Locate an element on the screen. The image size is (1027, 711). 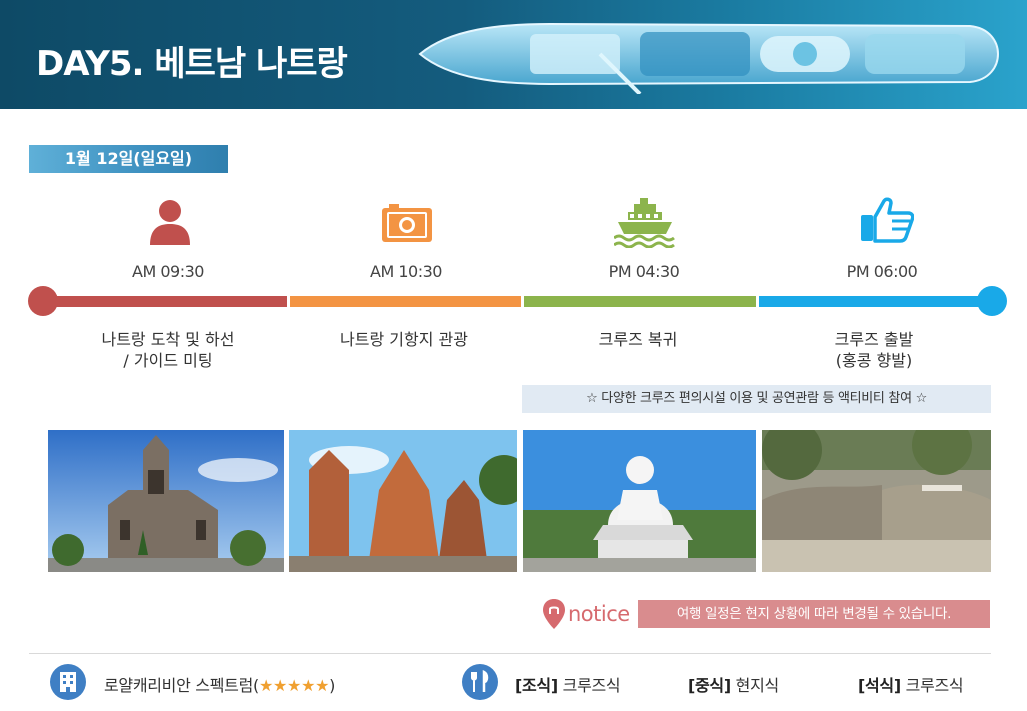
meal-icon is located at coordinates (480, 682).